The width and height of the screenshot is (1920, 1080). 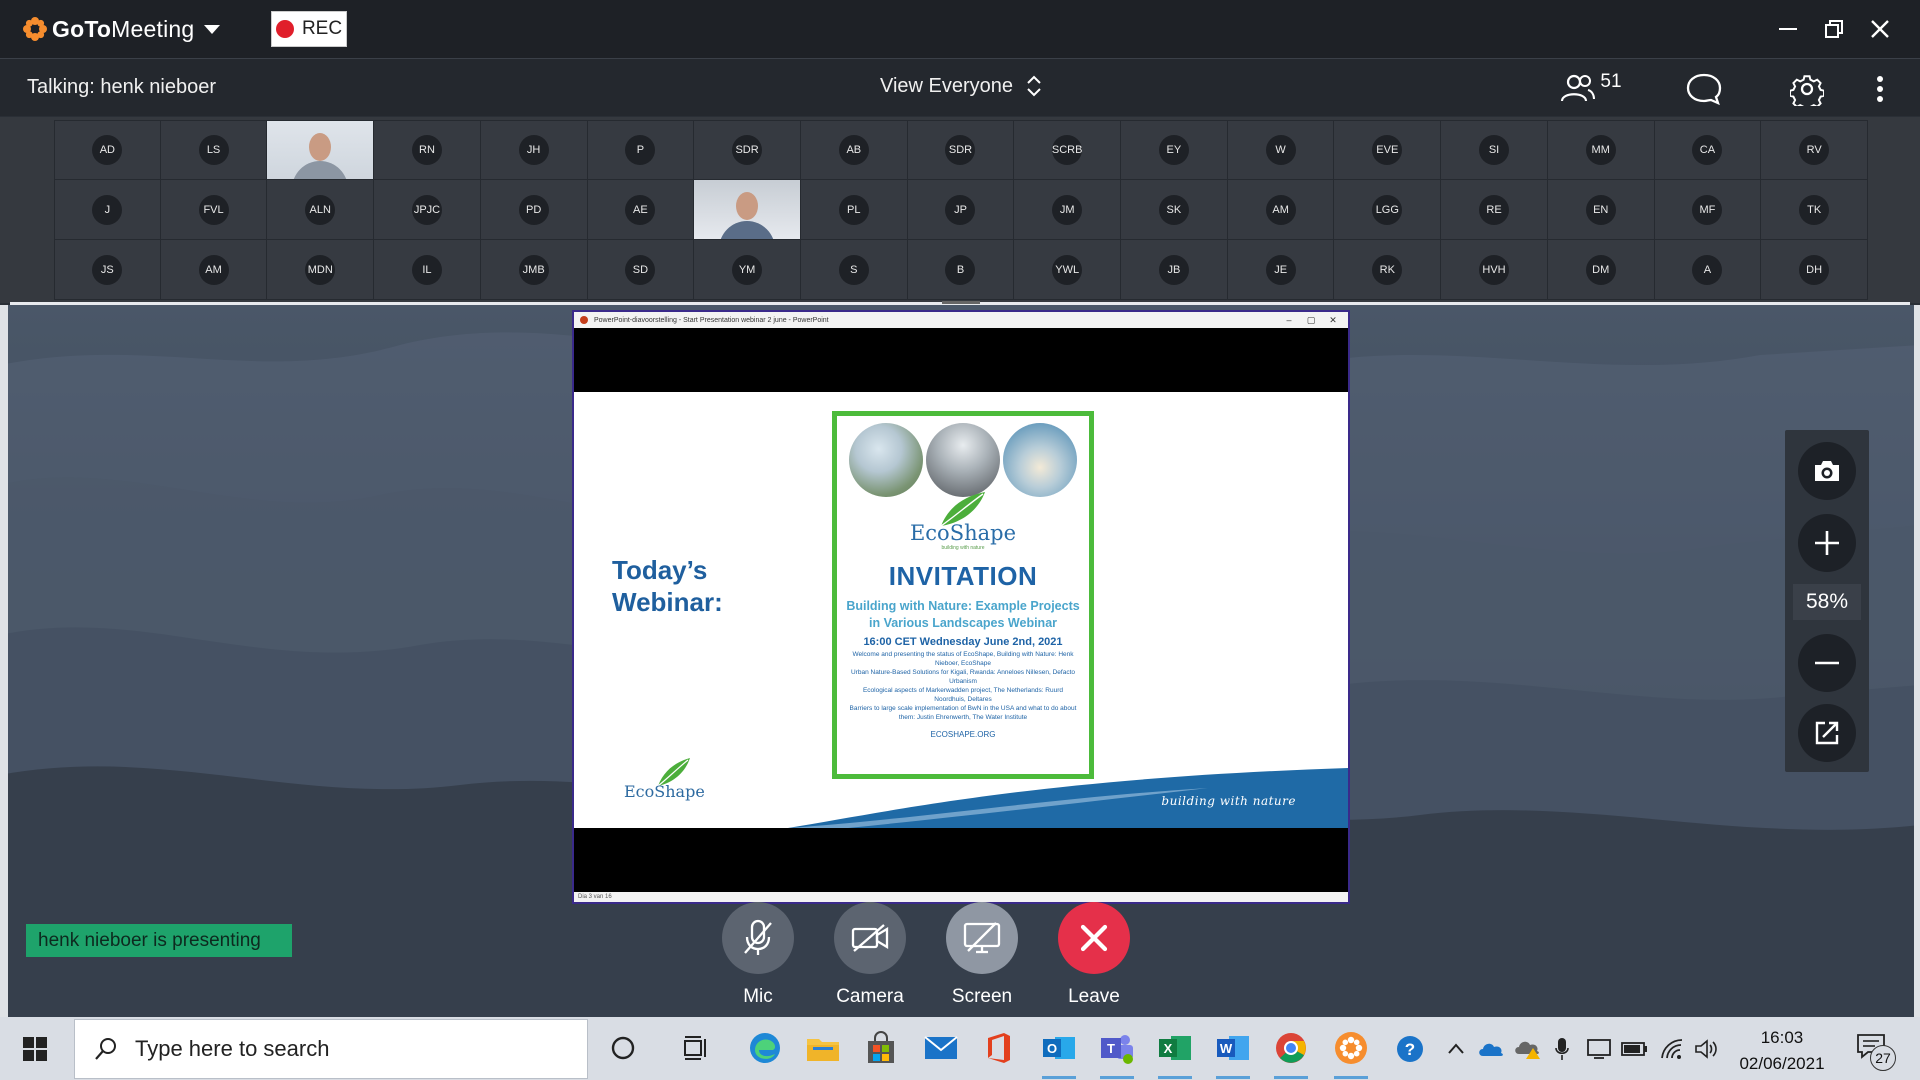 What do you see at coordinates (758, 955) in the screenshot?
I see `mic-button: Mic` at bounding box center [758, 955].